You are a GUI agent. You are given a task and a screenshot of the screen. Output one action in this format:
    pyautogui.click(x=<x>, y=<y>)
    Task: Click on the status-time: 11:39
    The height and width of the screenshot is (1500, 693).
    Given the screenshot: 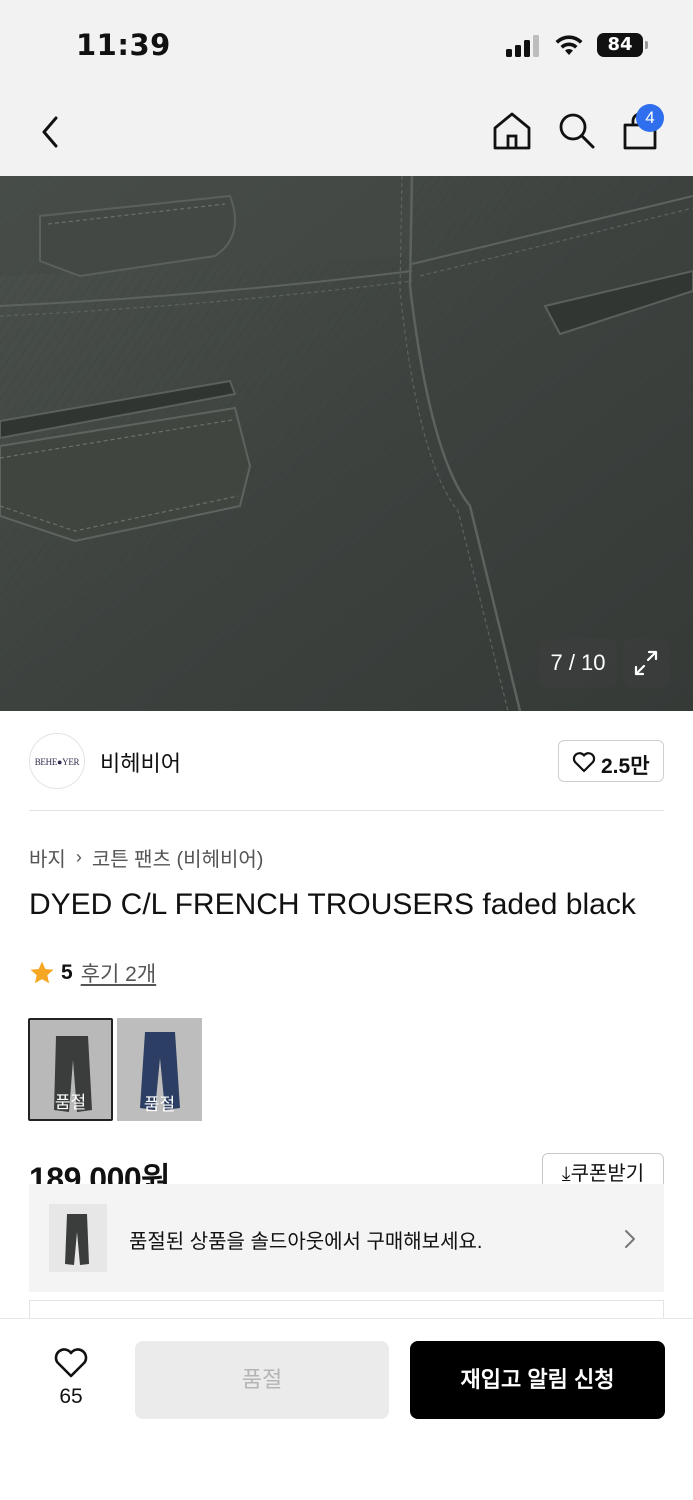 What is the action you would take?
    pyautogui.click(x=123, y=45)
    